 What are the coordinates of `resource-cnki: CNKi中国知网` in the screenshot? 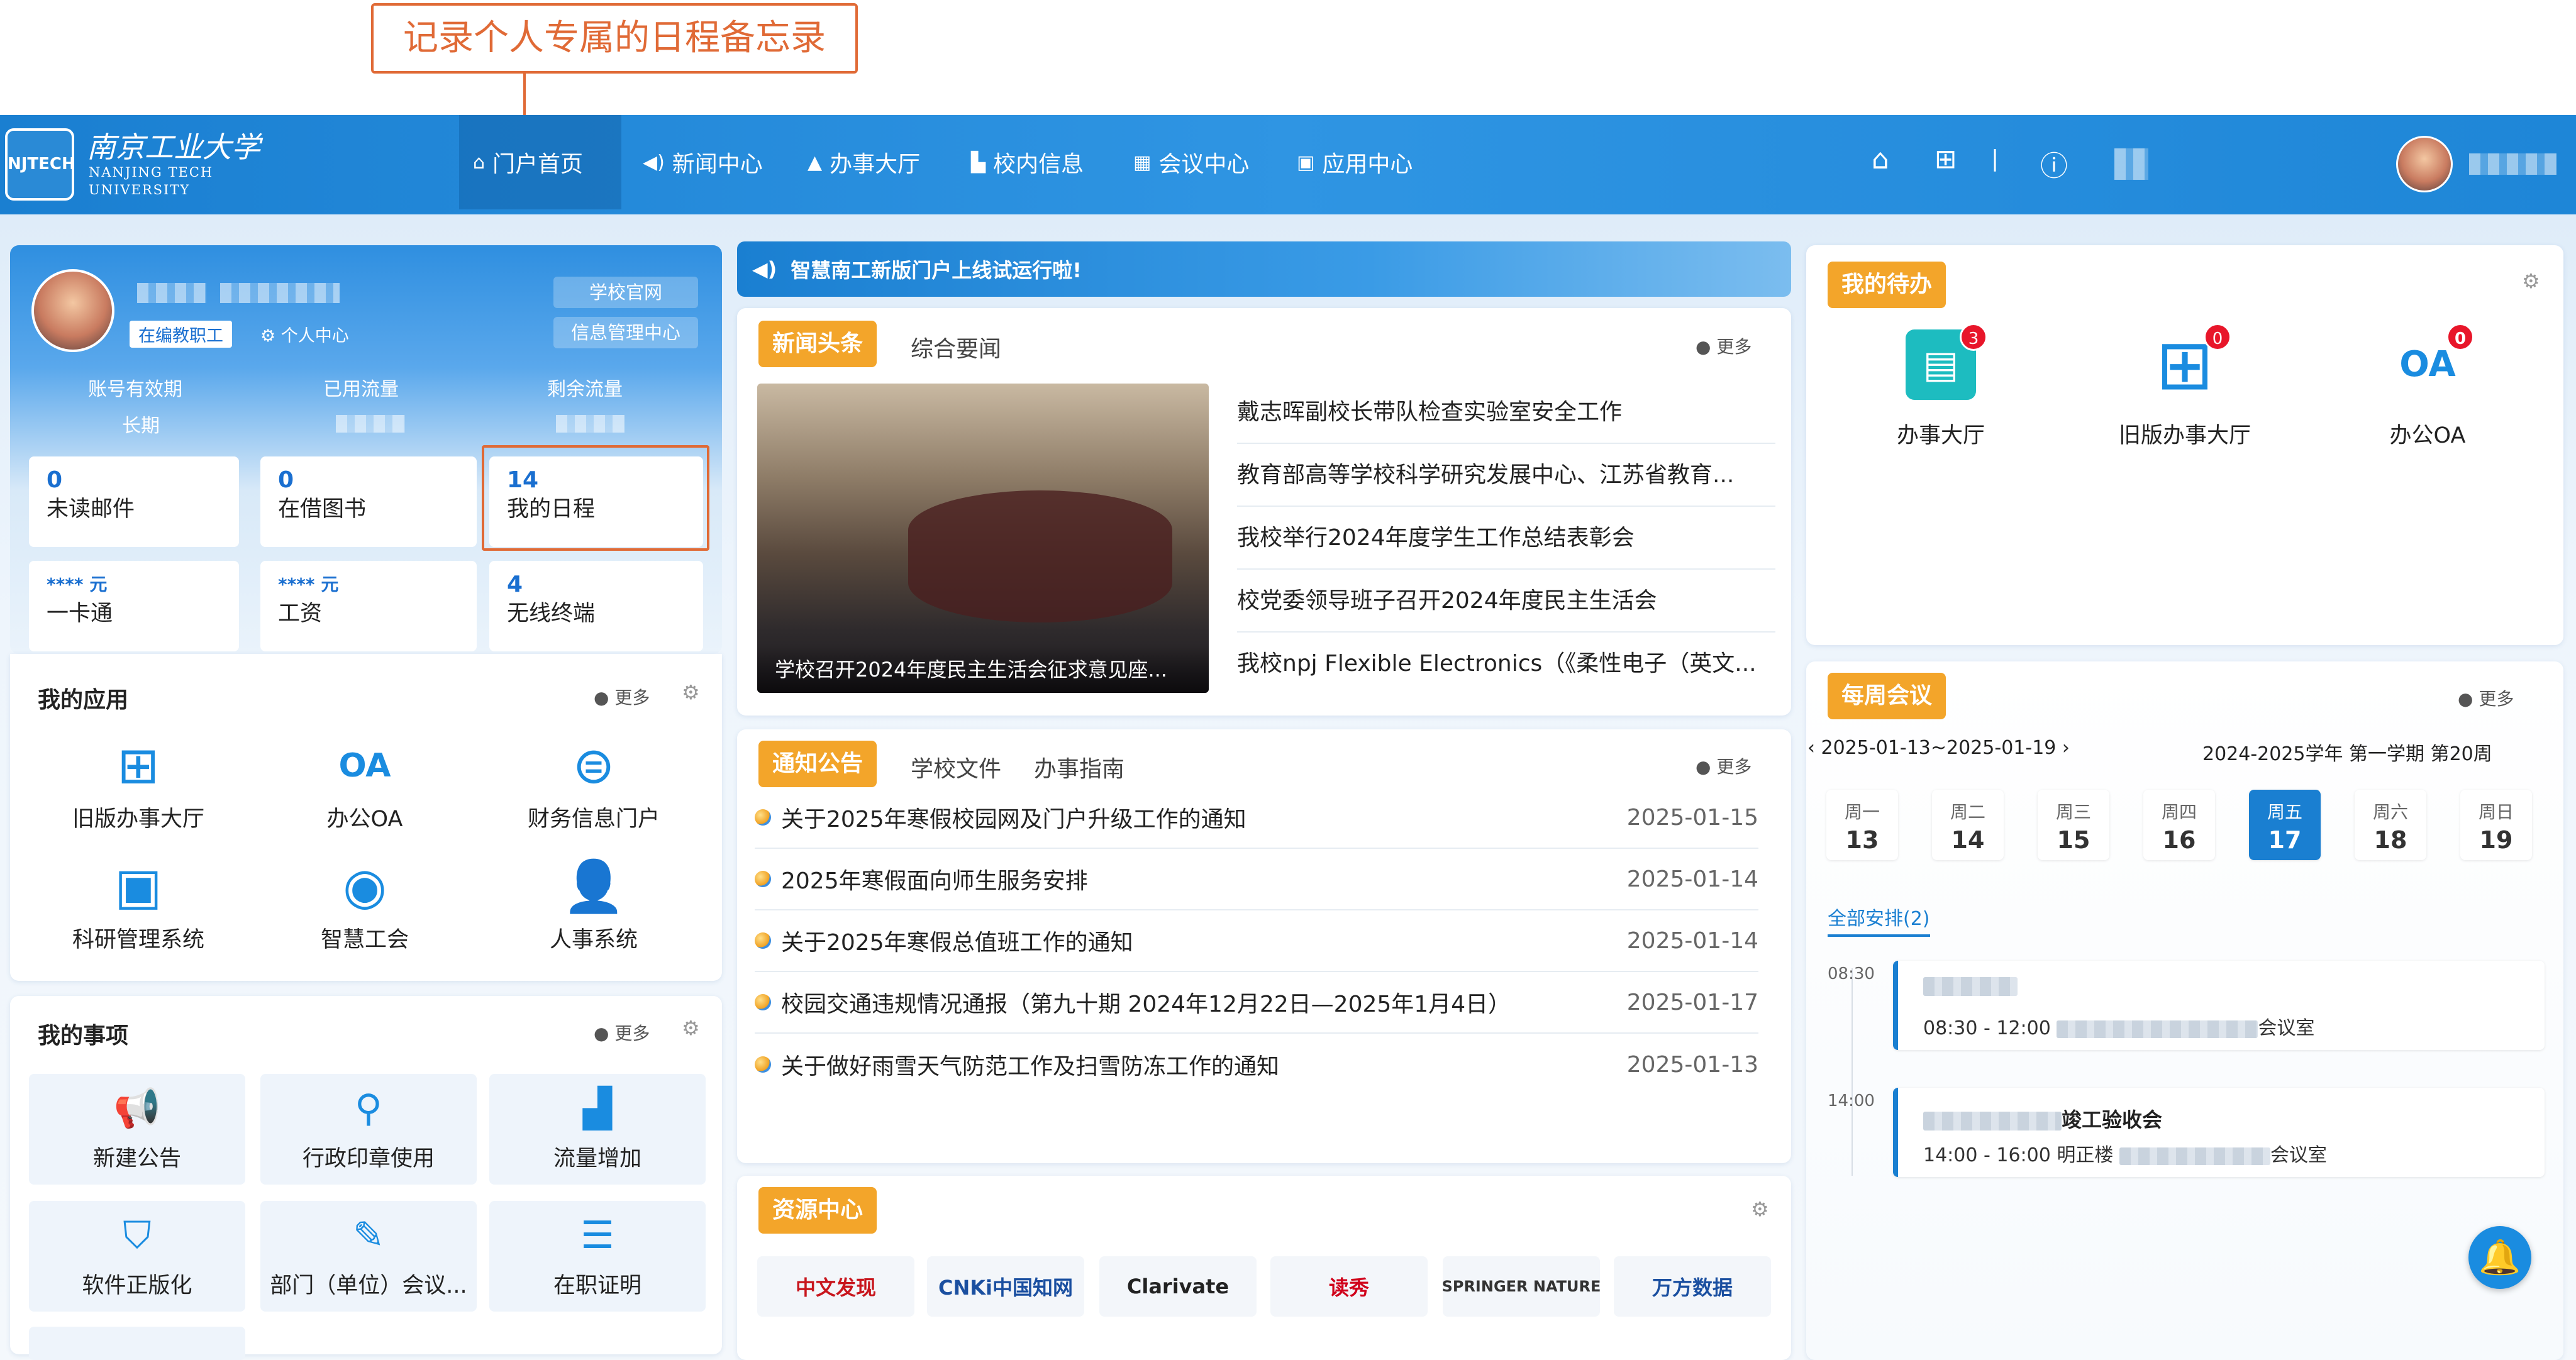 It's located at (1005, 1286).